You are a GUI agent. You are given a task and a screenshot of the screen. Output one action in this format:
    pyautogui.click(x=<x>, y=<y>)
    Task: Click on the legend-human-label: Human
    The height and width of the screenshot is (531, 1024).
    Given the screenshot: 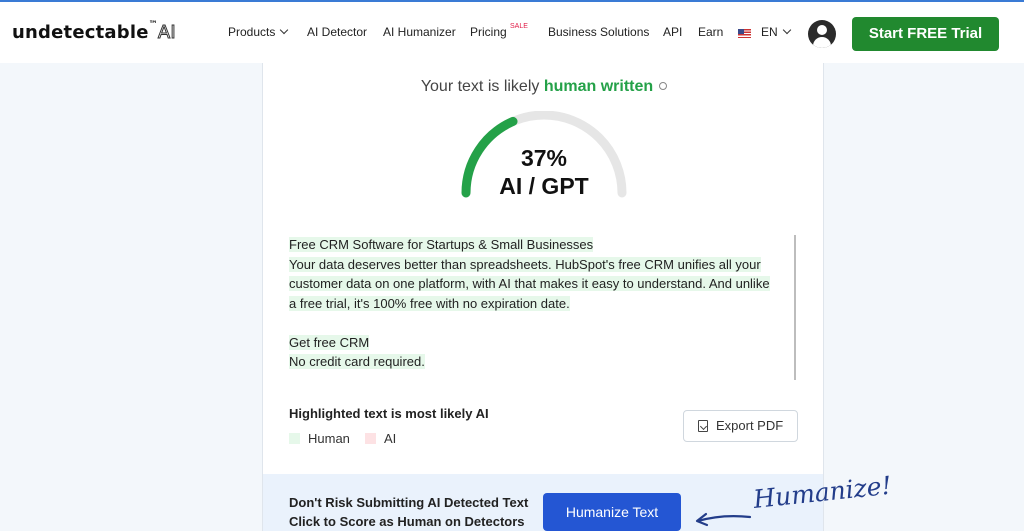 What is the action you would take?
    pyautogui.click(x=329, y=438)
    